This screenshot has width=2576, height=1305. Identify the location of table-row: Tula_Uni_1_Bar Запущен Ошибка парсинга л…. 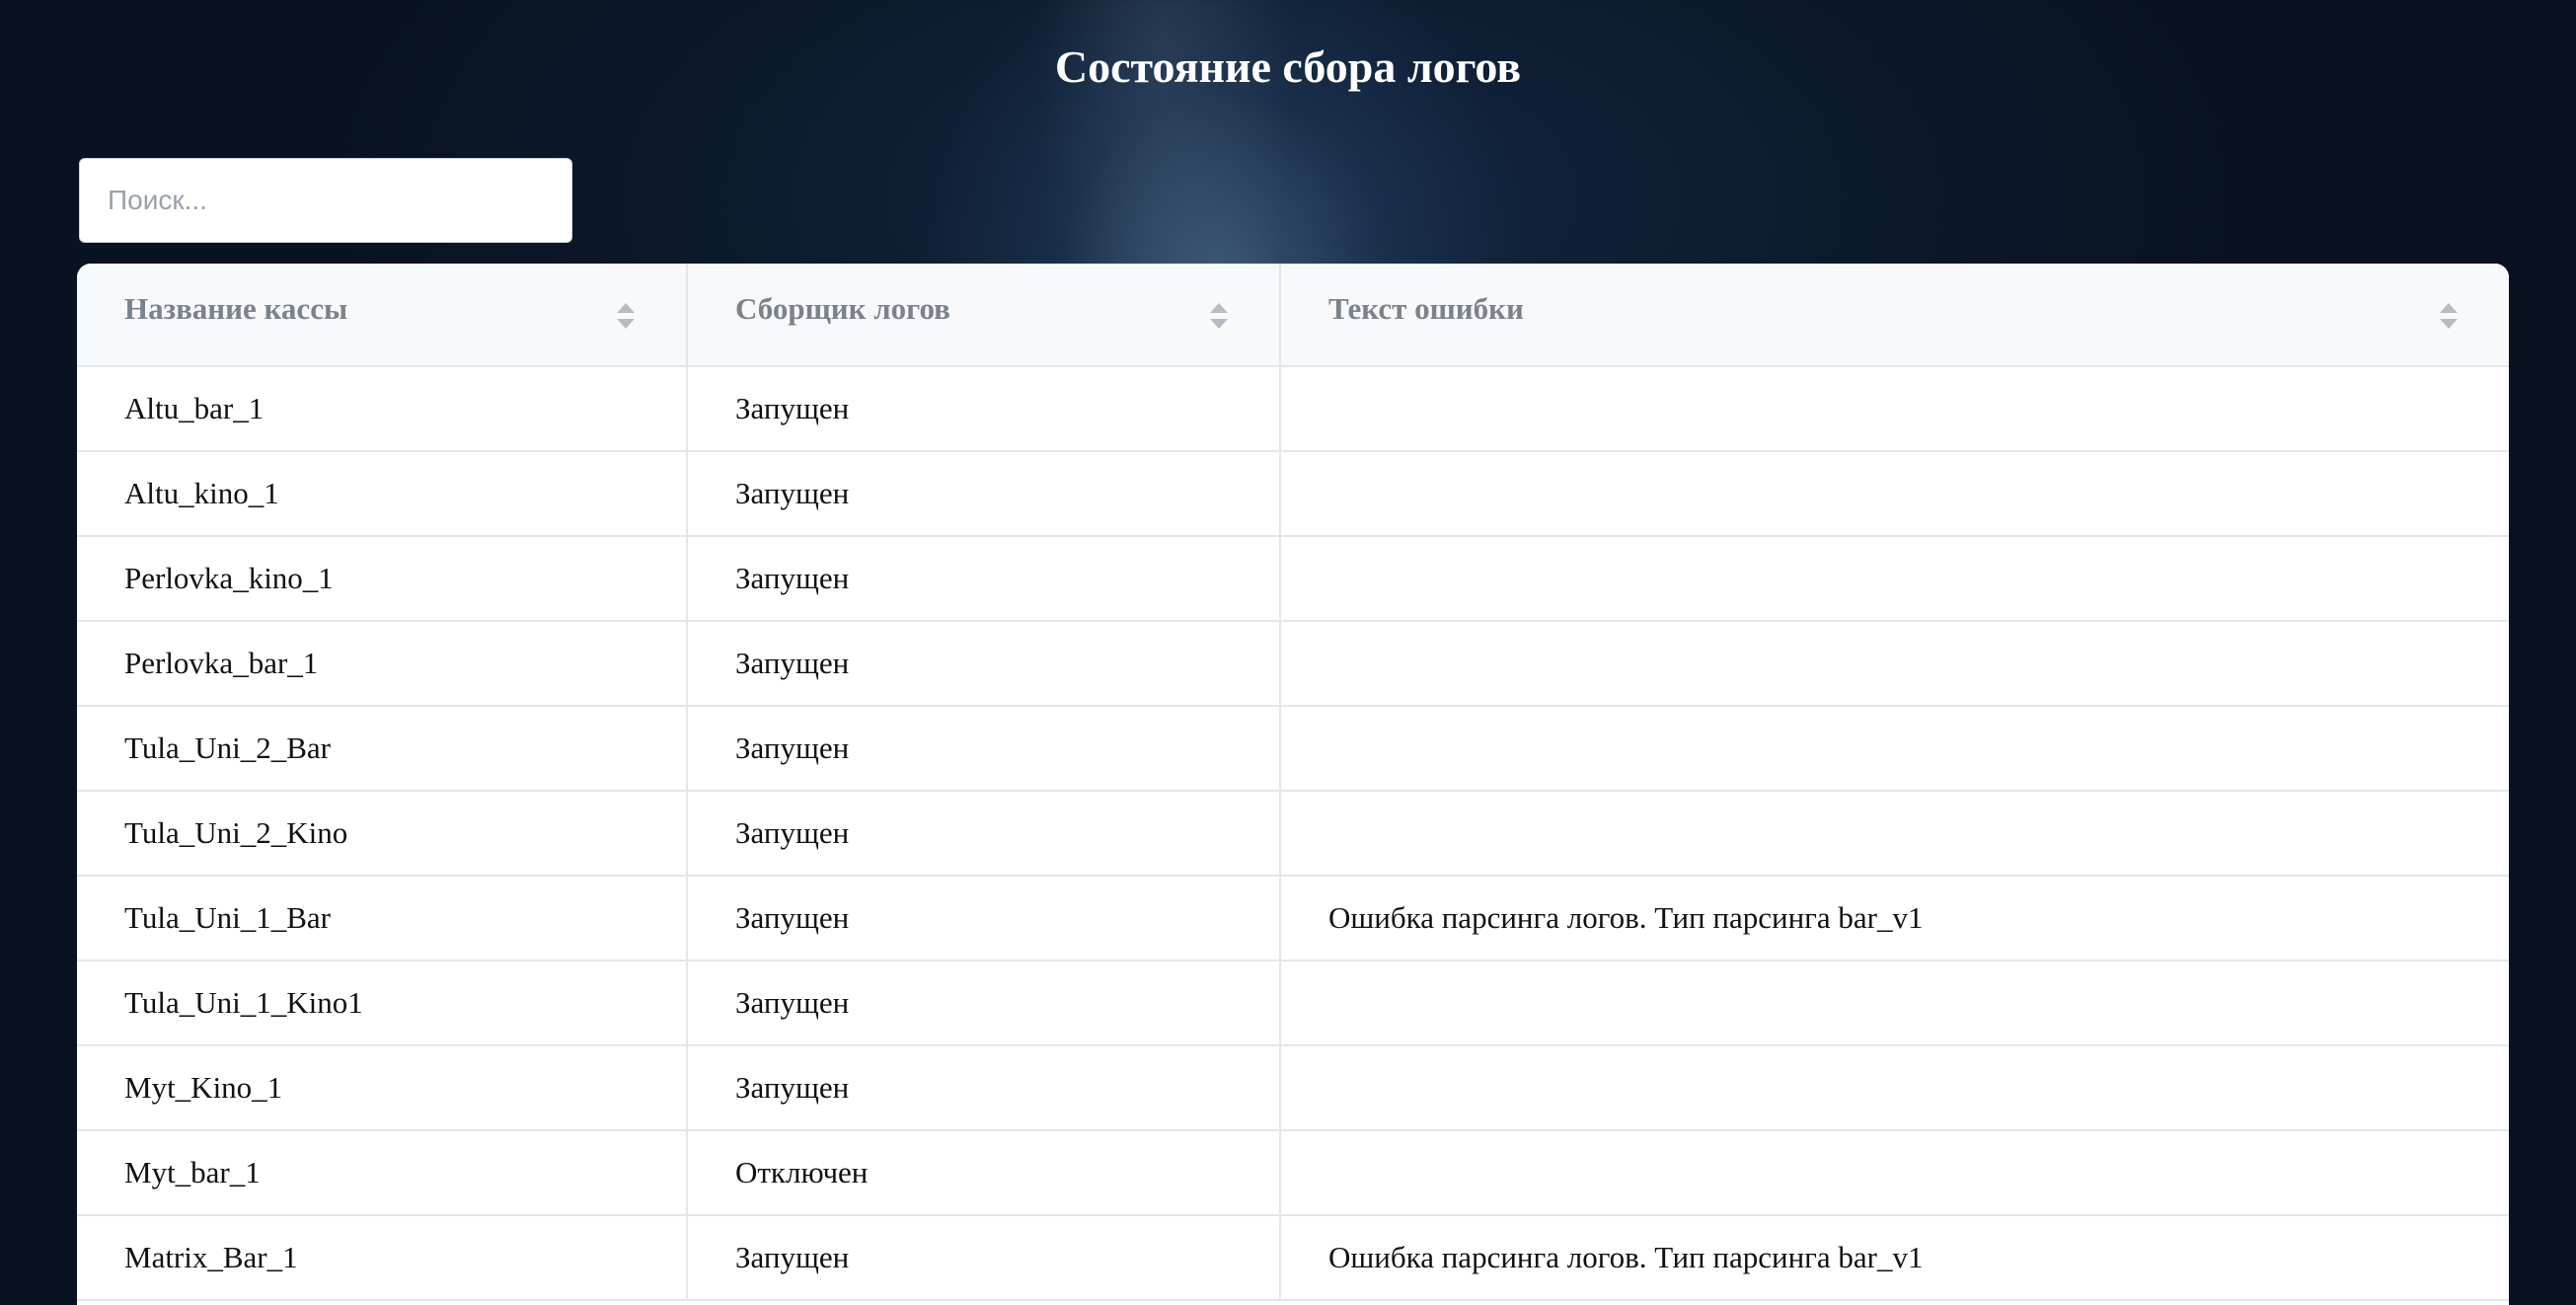
(1293, 918).